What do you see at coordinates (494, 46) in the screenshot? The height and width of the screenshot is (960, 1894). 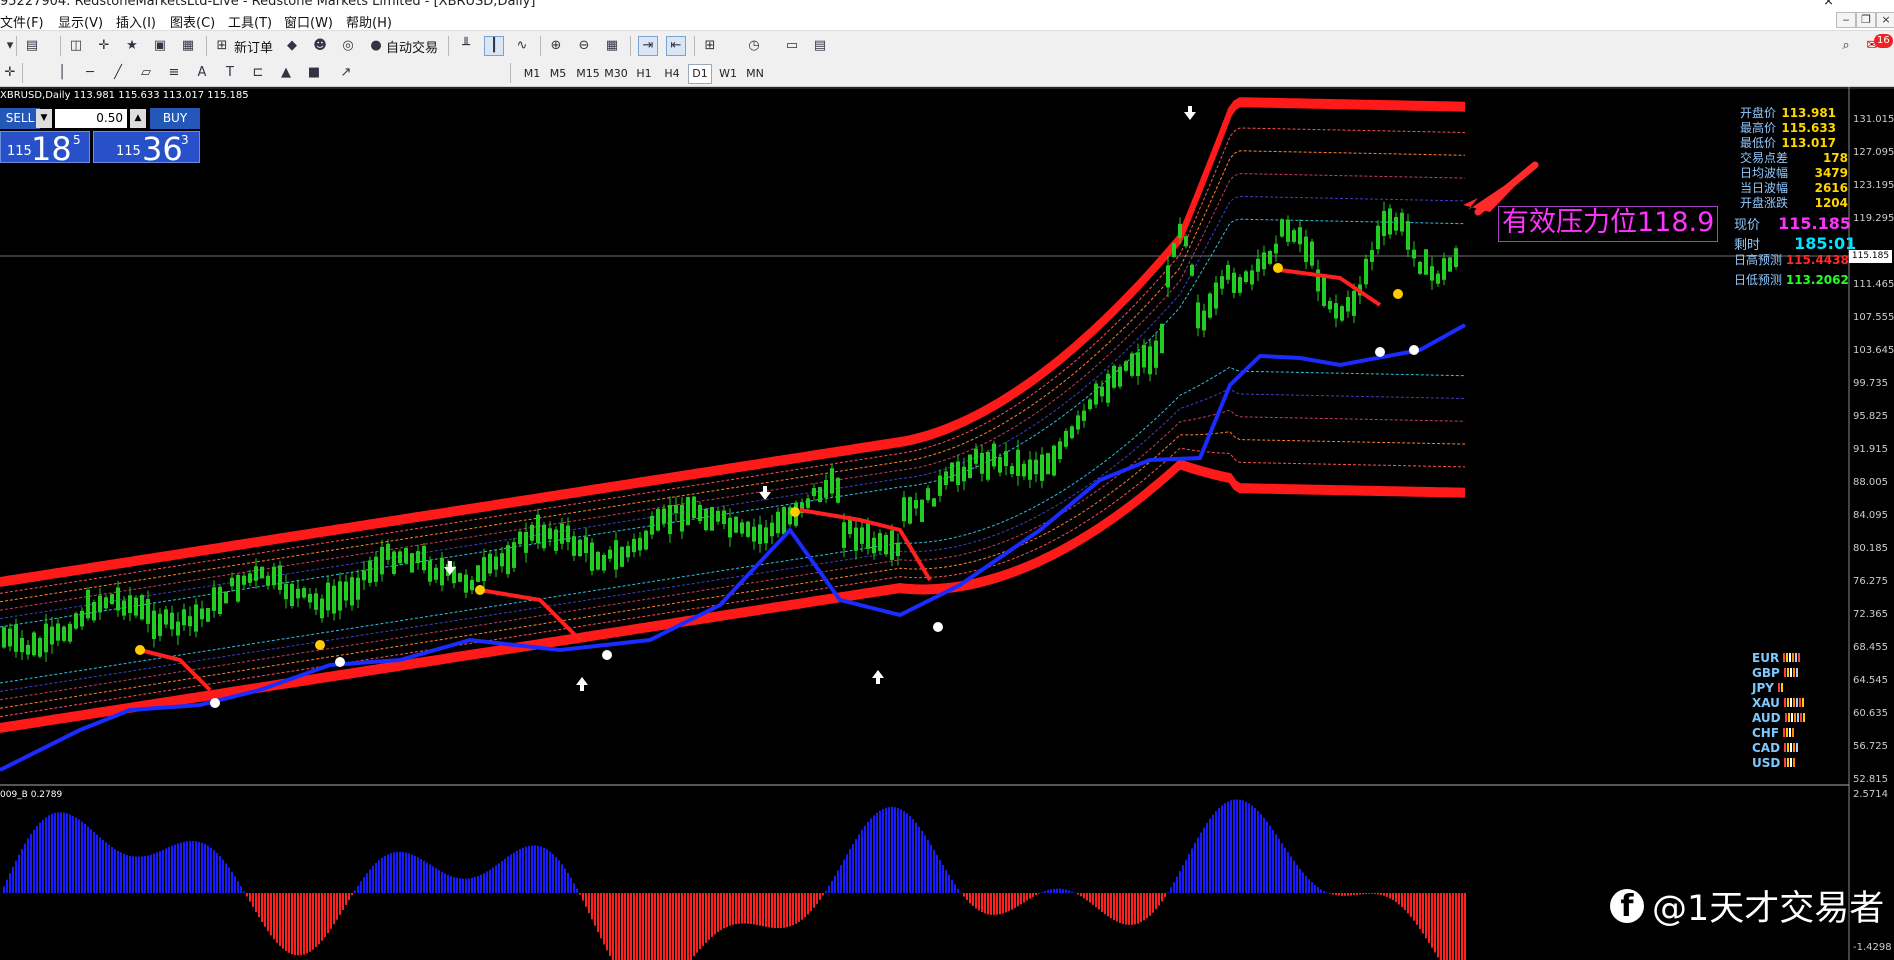 I see `candlestick-icon: ┃` at bounding box center [494, 46].